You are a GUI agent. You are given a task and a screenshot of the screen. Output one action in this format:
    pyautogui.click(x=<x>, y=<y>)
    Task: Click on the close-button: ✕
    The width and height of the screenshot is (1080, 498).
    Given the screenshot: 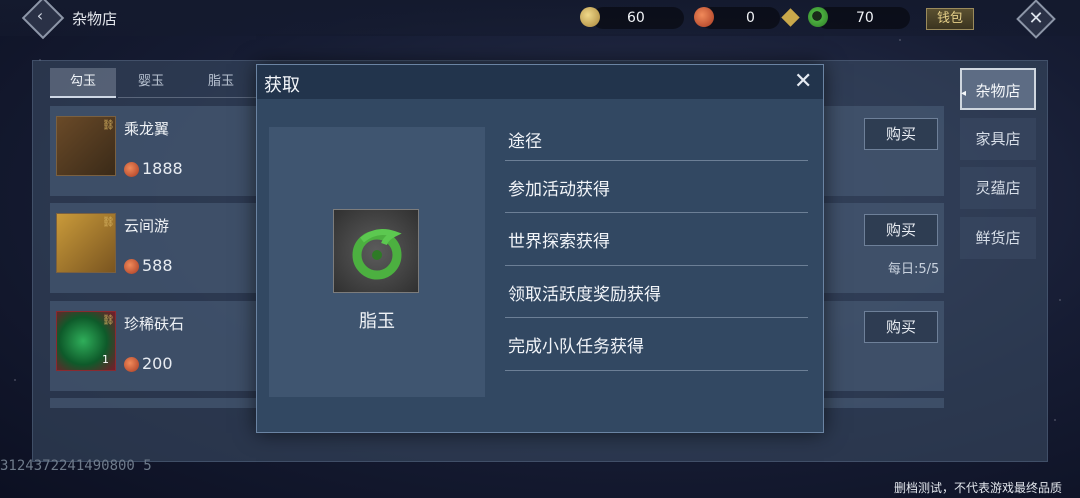 What is the action you would take?
    pyautogui.click(x=1036, y=19)
    